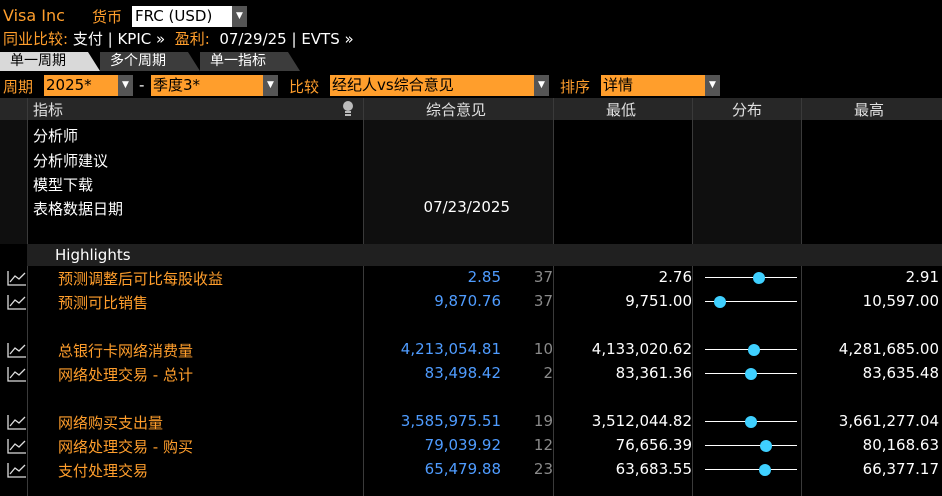 This screenshot has height=496, width=942. I want to click on earnings-date: 07/29/25, so click(253, 39).